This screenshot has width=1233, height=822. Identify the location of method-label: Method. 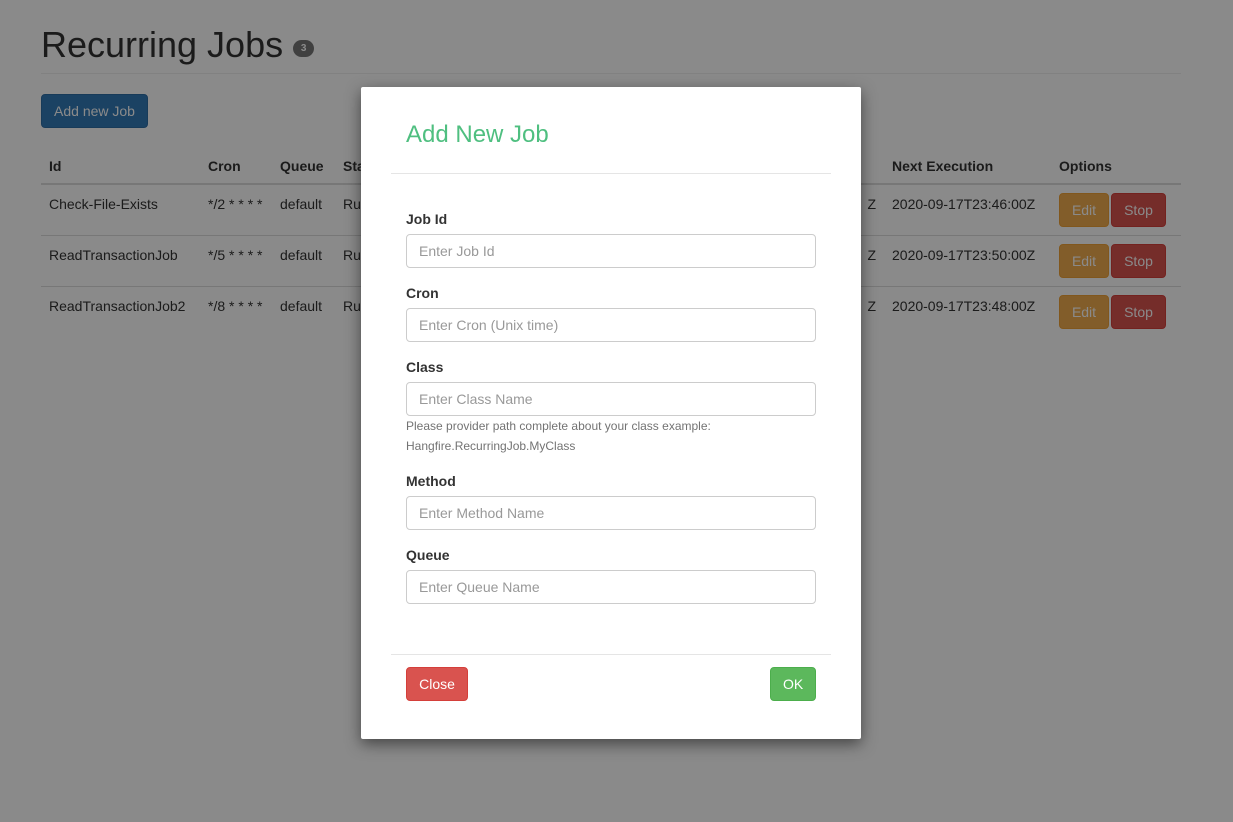
(431, 481).